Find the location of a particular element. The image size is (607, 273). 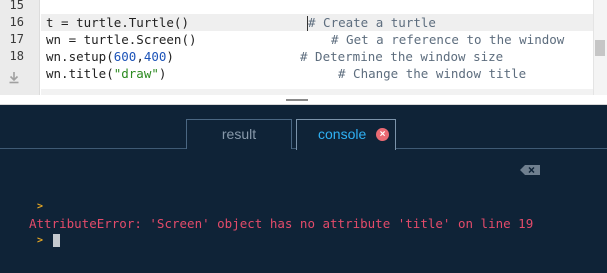

tab-console: console × is located at coordinates (346, 134).